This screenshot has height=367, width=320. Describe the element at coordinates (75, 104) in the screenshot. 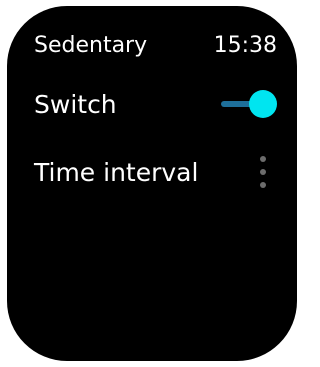

I see `switch-label: Switch` at that location.